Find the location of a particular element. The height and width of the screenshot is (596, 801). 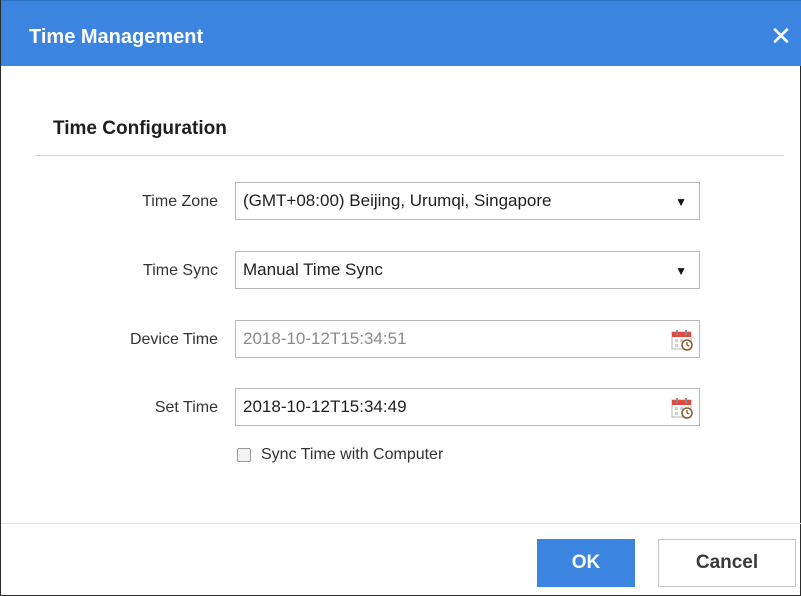

set-time-input: 2018-10-12T15:34:49 is located at coordinates (467, 407).